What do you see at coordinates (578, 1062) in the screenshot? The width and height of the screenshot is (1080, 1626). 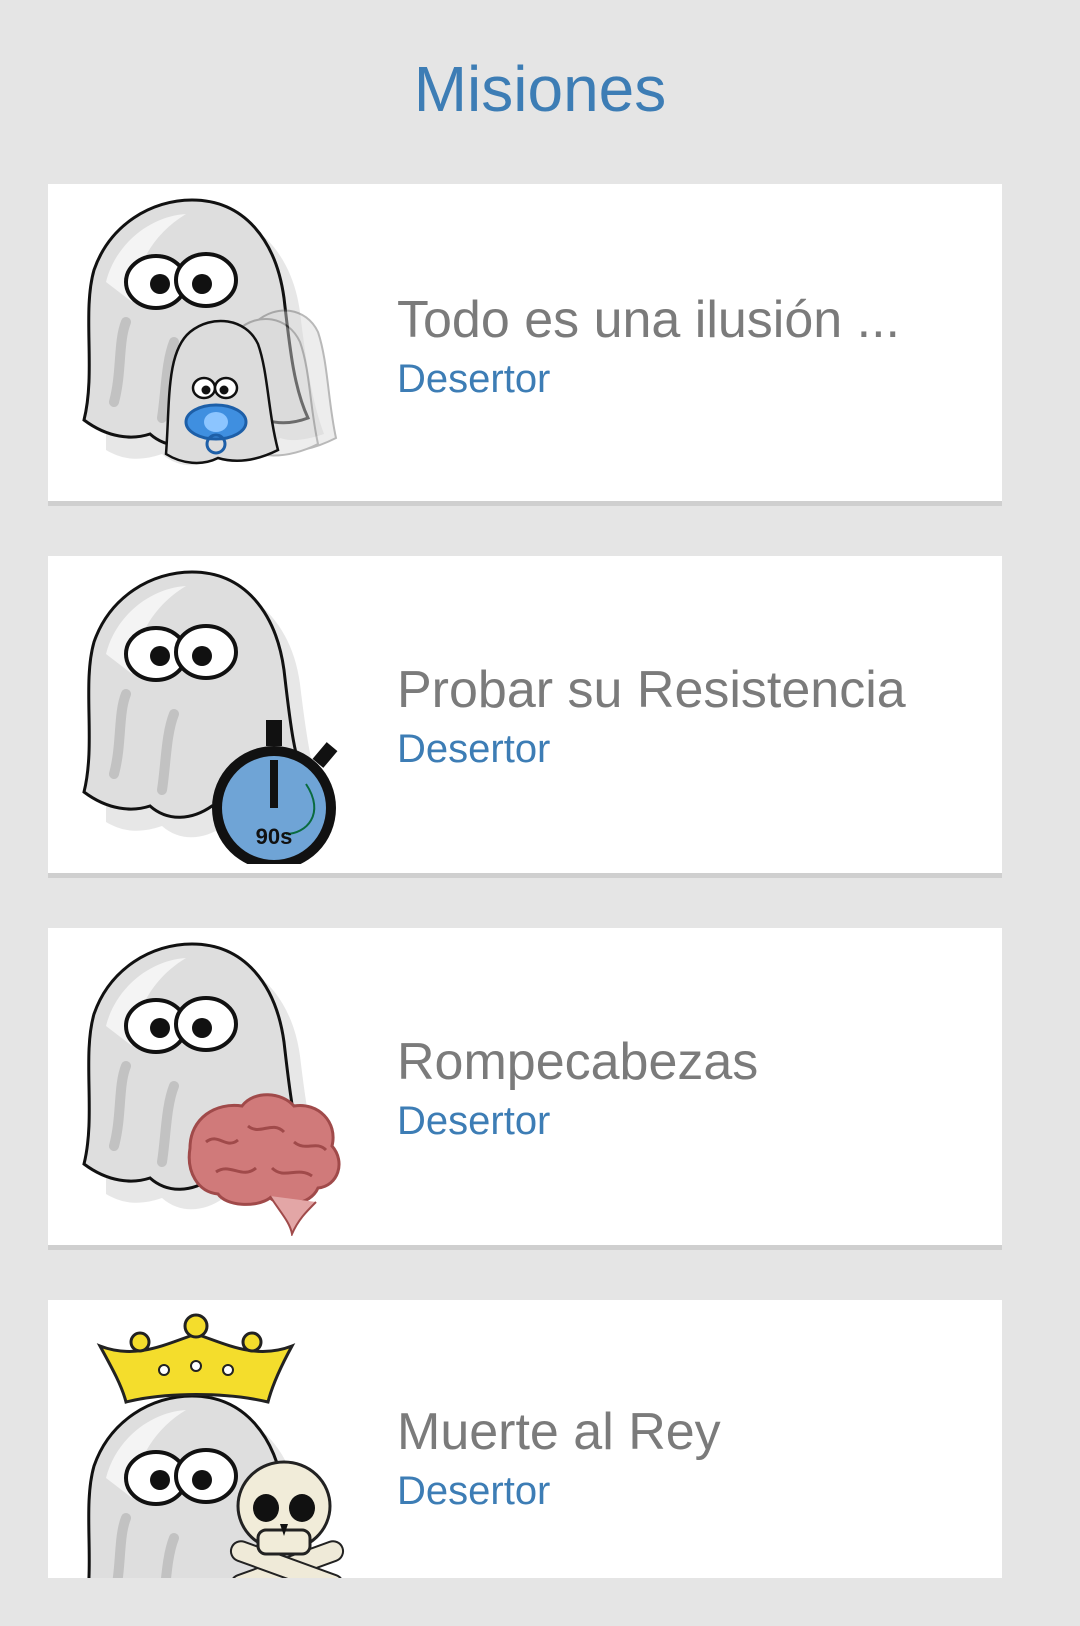 I see `mission-title: Rompecabezas` at bounding box center [578, 1062].